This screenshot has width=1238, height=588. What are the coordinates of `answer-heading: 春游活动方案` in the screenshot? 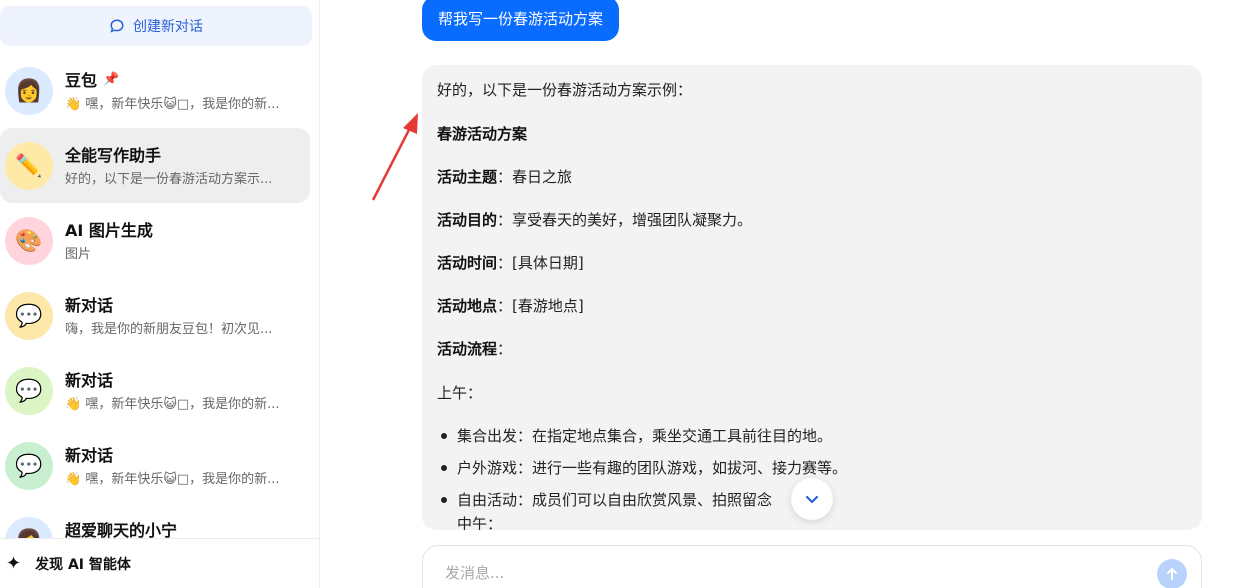 It's located at (482, 133).